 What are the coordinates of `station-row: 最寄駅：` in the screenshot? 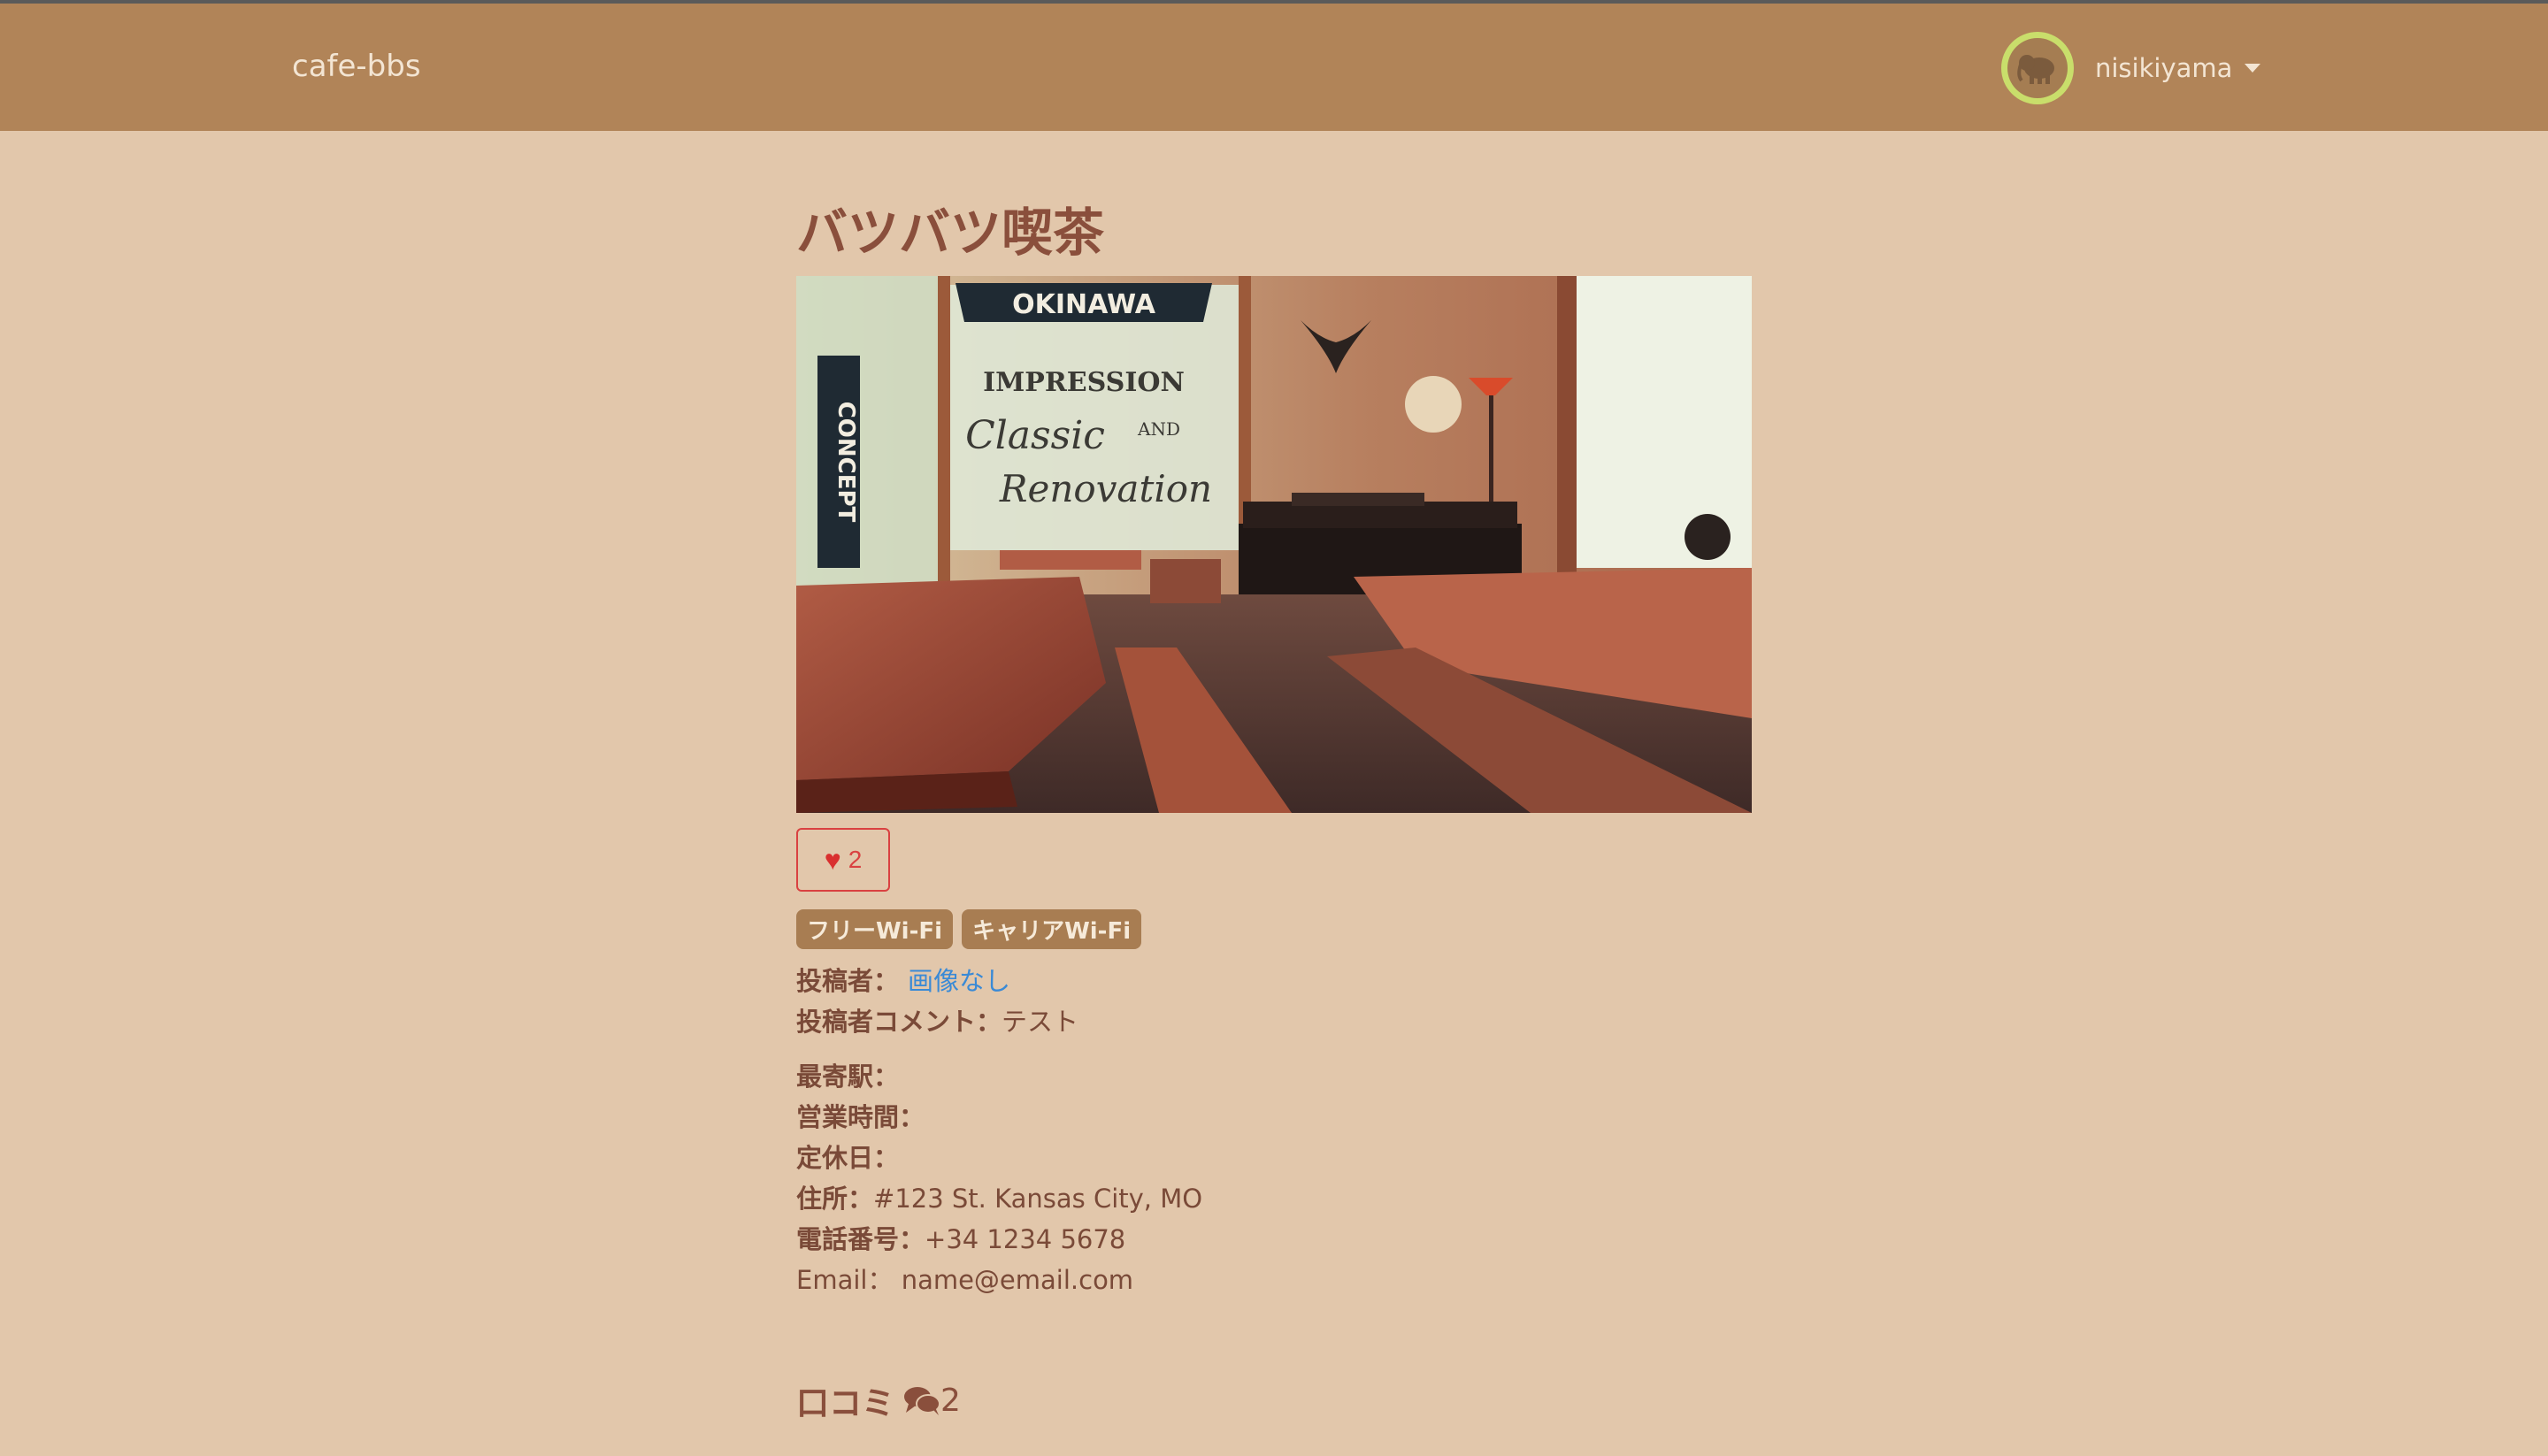 It's located at (847, 1074).